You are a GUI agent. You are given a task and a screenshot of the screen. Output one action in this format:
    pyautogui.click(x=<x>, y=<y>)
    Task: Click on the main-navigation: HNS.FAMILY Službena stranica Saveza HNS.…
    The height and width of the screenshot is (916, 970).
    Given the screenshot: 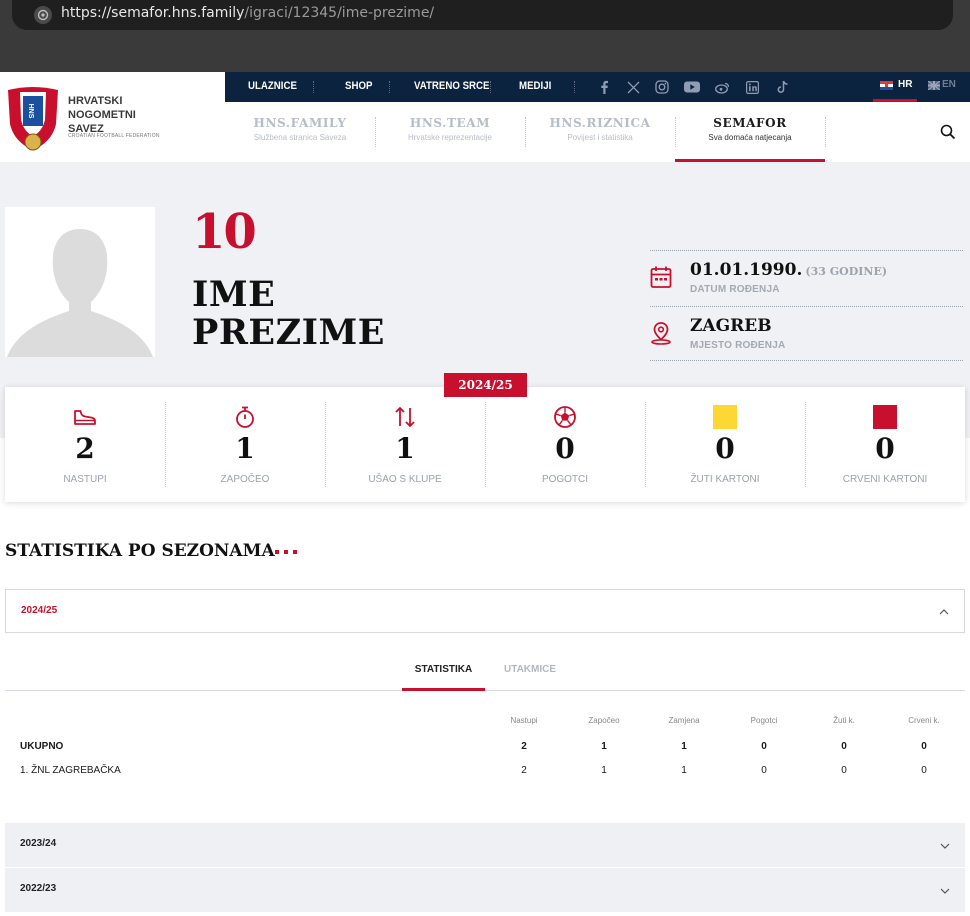 What is the action you would take?
    pyautogui.click(x=597, y=132)
    